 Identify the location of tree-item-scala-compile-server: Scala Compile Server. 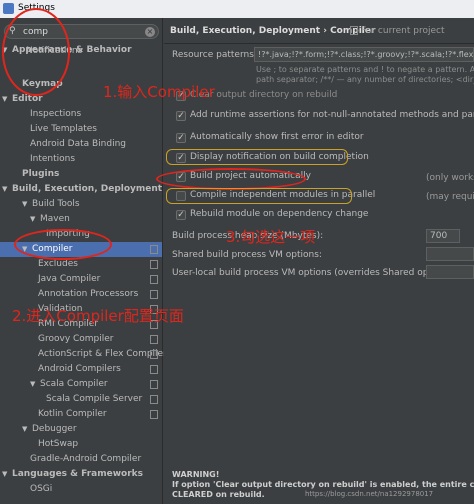
(81, 399).